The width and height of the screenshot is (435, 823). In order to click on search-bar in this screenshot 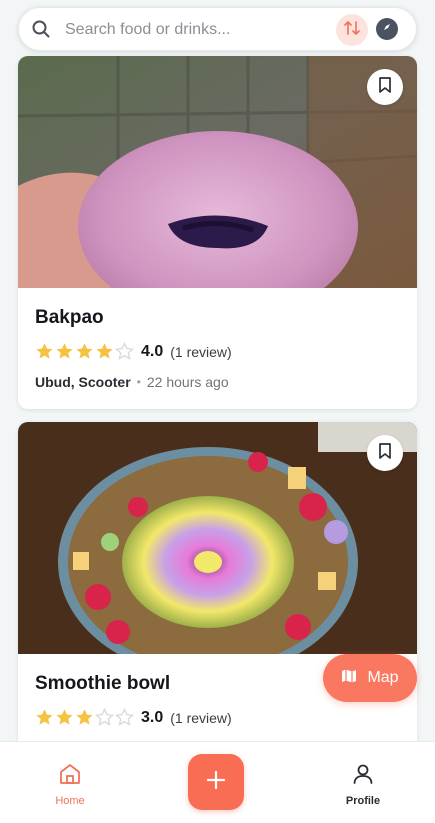, I will do `click(217, 29)`.